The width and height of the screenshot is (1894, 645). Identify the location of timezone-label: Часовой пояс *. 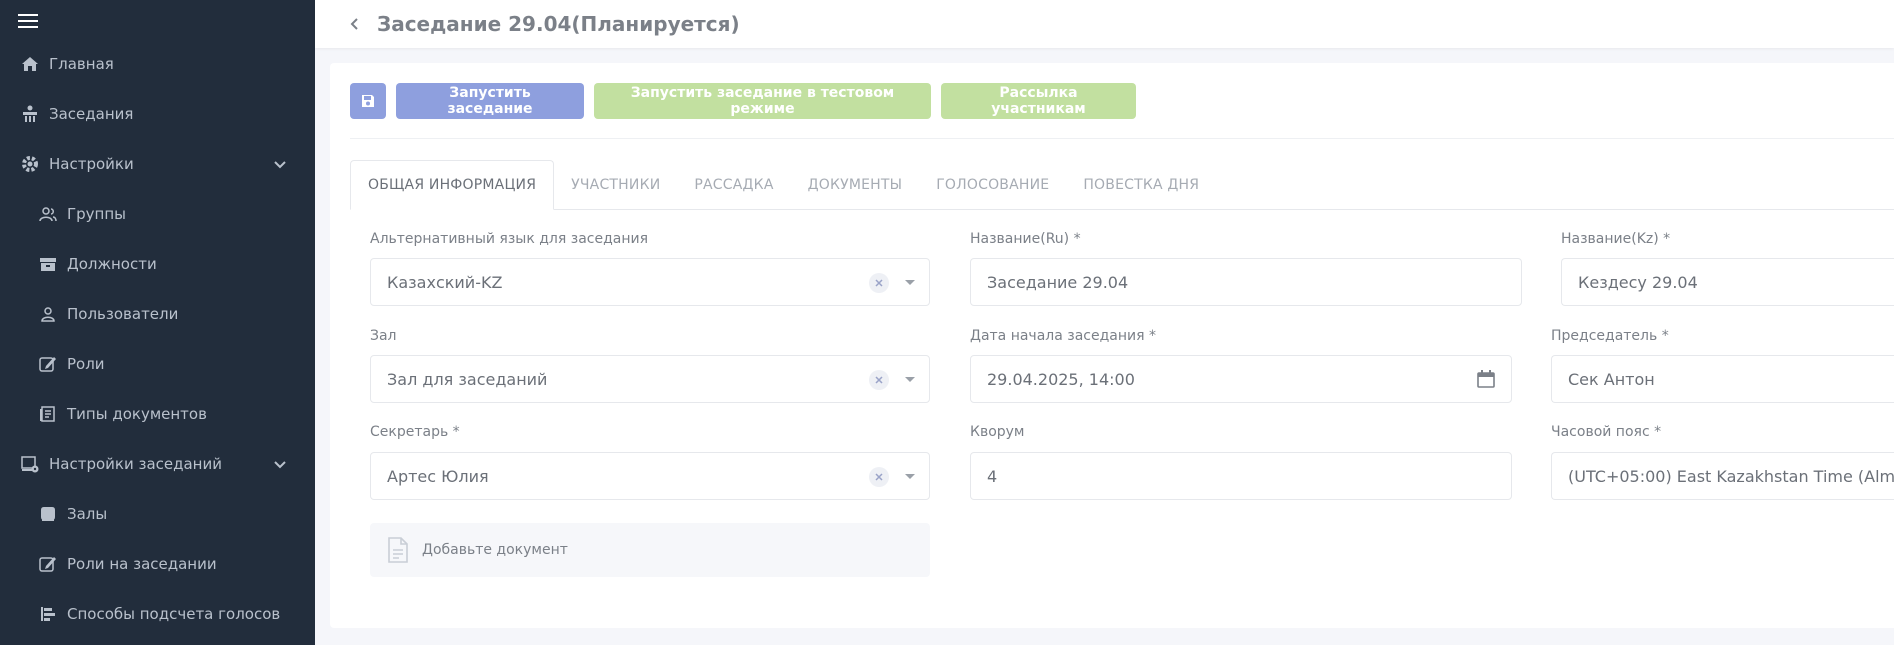
(1606, 432).